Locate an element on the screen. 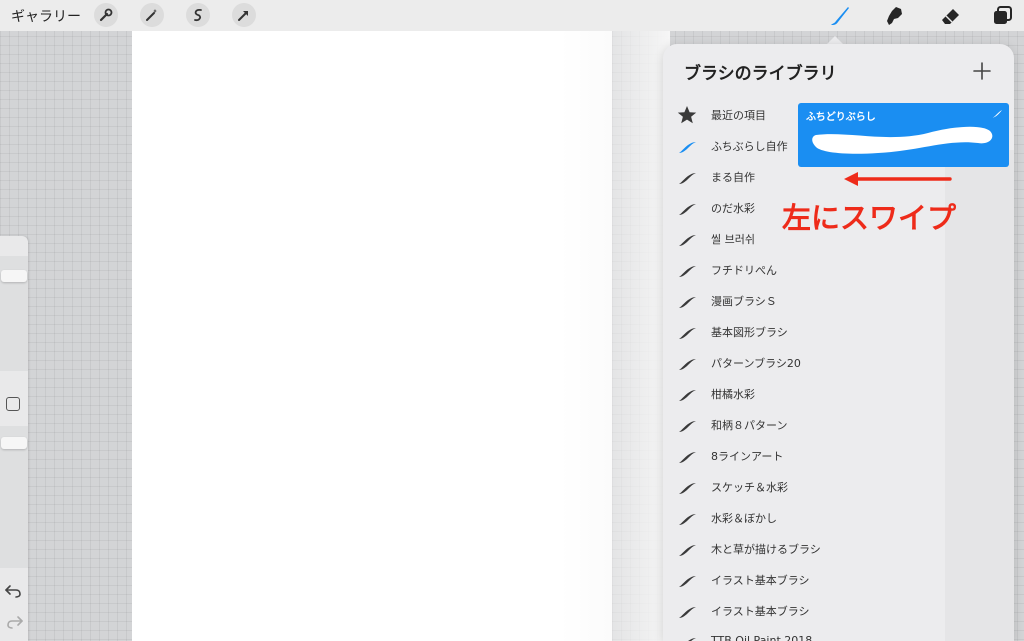 This screenshot has width=1024, height=641. brush-set-label: 基本図形ブラシ is located at coordinates (749, 332).